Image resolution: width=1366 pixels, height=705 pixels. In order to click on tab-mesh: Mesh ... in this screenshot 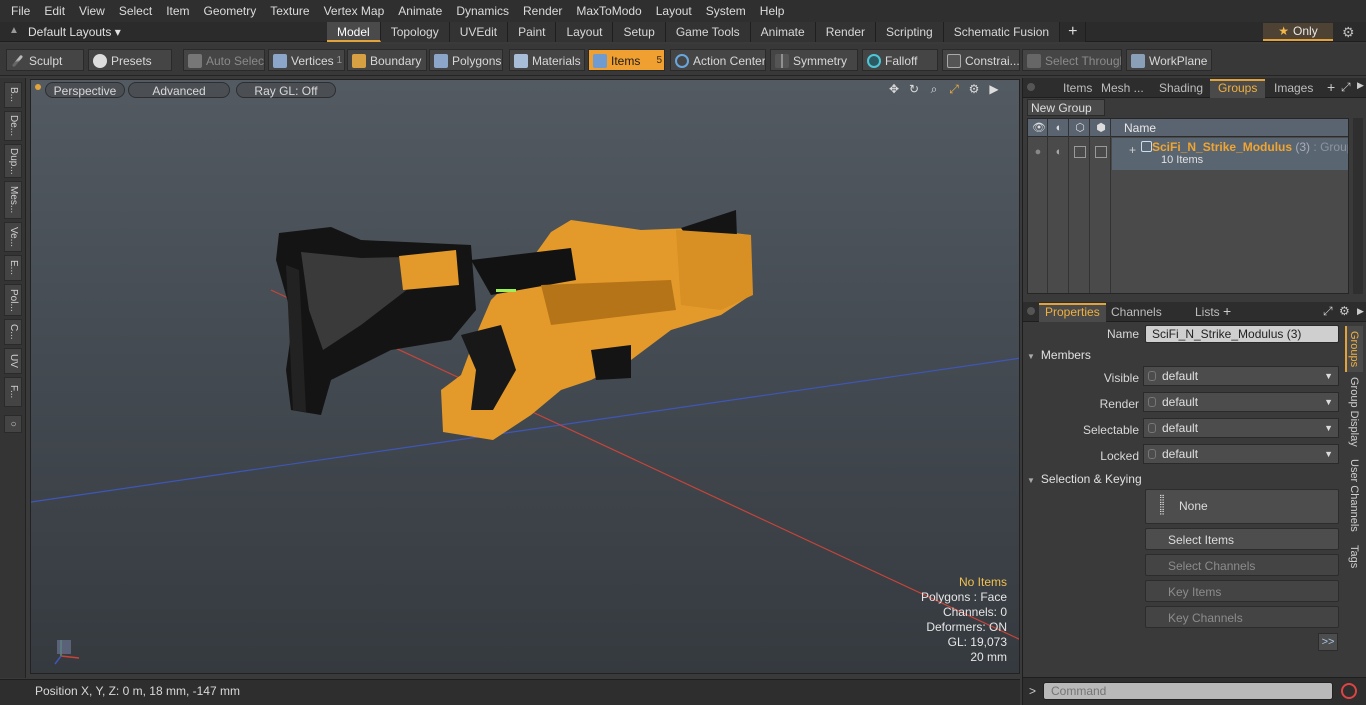, I will do `click(1122, 88)`.